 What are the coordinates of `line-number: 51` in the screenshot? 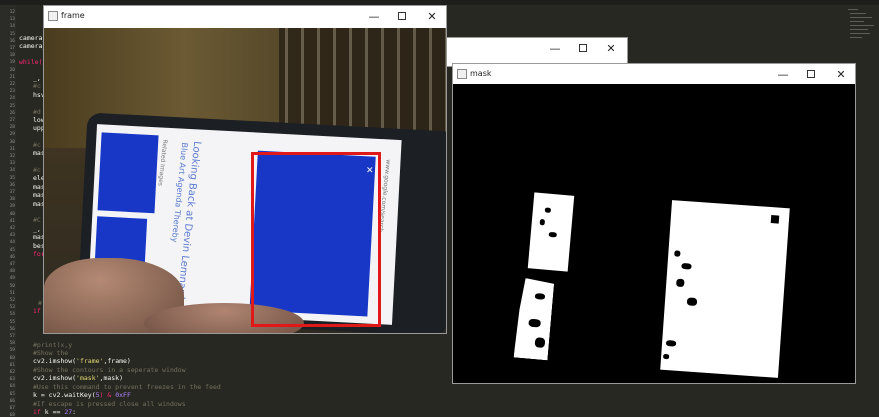 It's located at (12, 293).